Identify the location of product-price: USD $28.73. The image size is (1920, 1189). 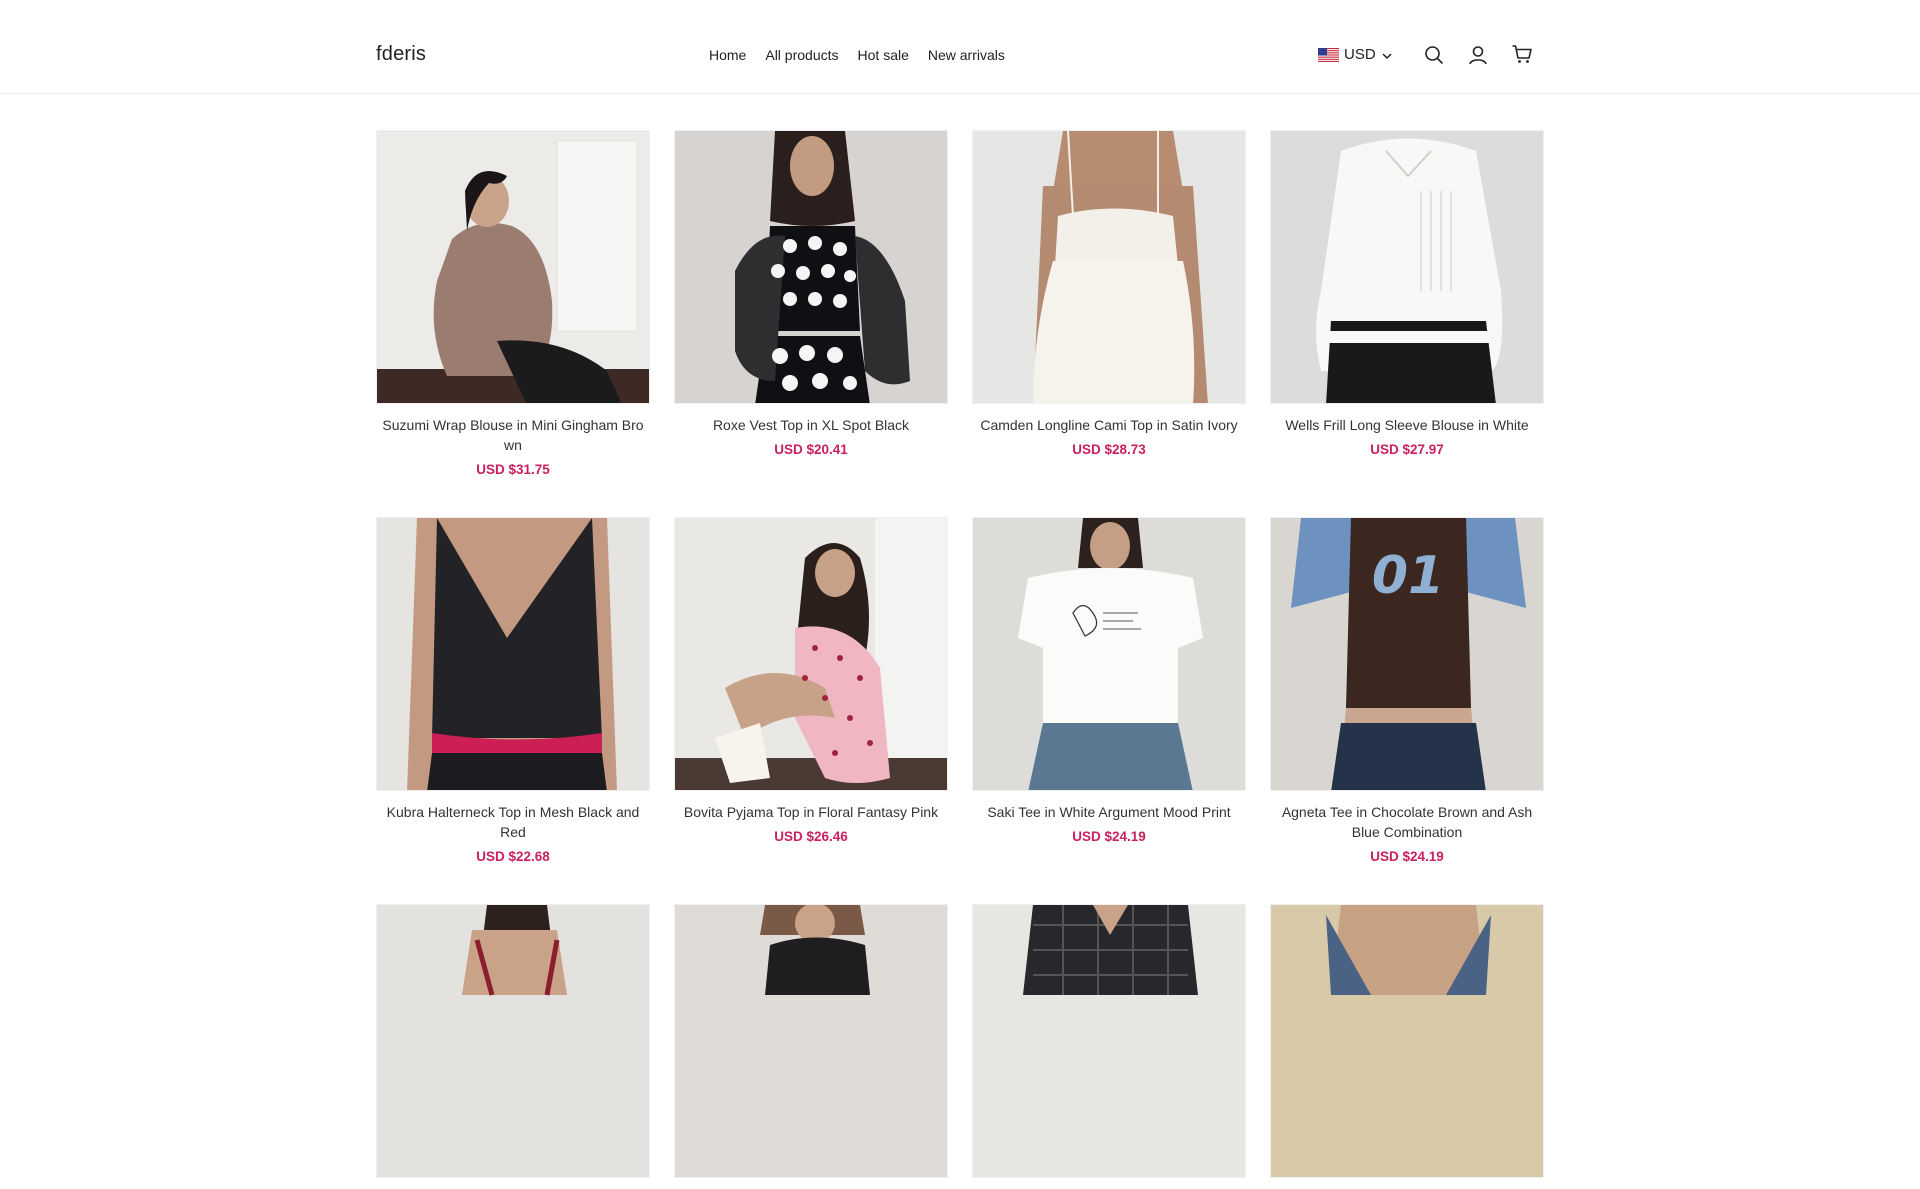
(1109, 449).